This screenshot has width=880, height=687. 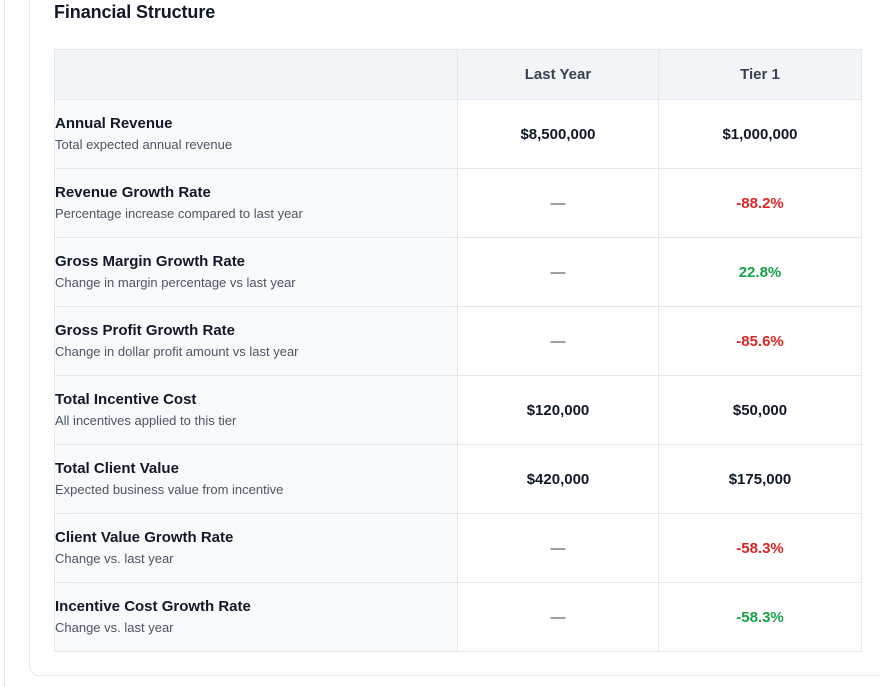 I want to click on metric-name: Gross Profit Growth Rate, so click(x=145, y=330).